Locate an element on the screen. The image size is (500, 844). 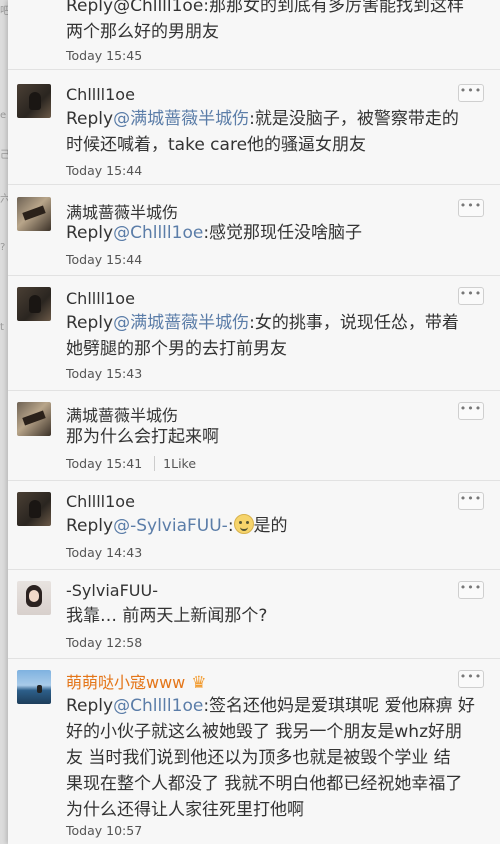
comment-time: Today 15:41 is located at coordinates (104, 463).